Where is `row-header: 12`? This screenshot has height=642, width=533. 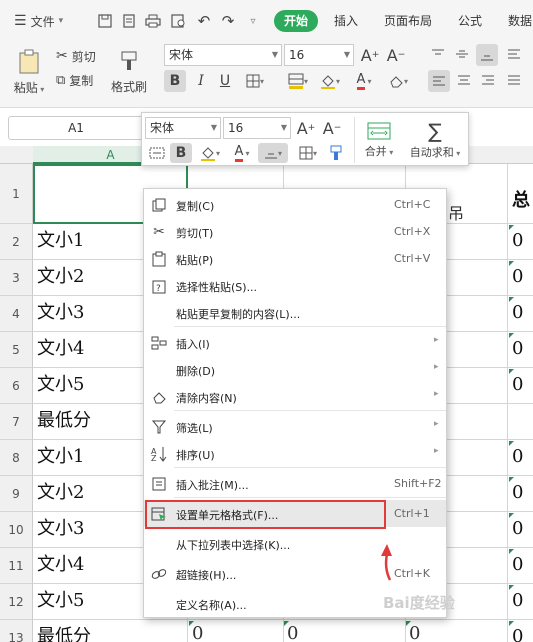 row-header: 12 is located at coordinates (16, 602).